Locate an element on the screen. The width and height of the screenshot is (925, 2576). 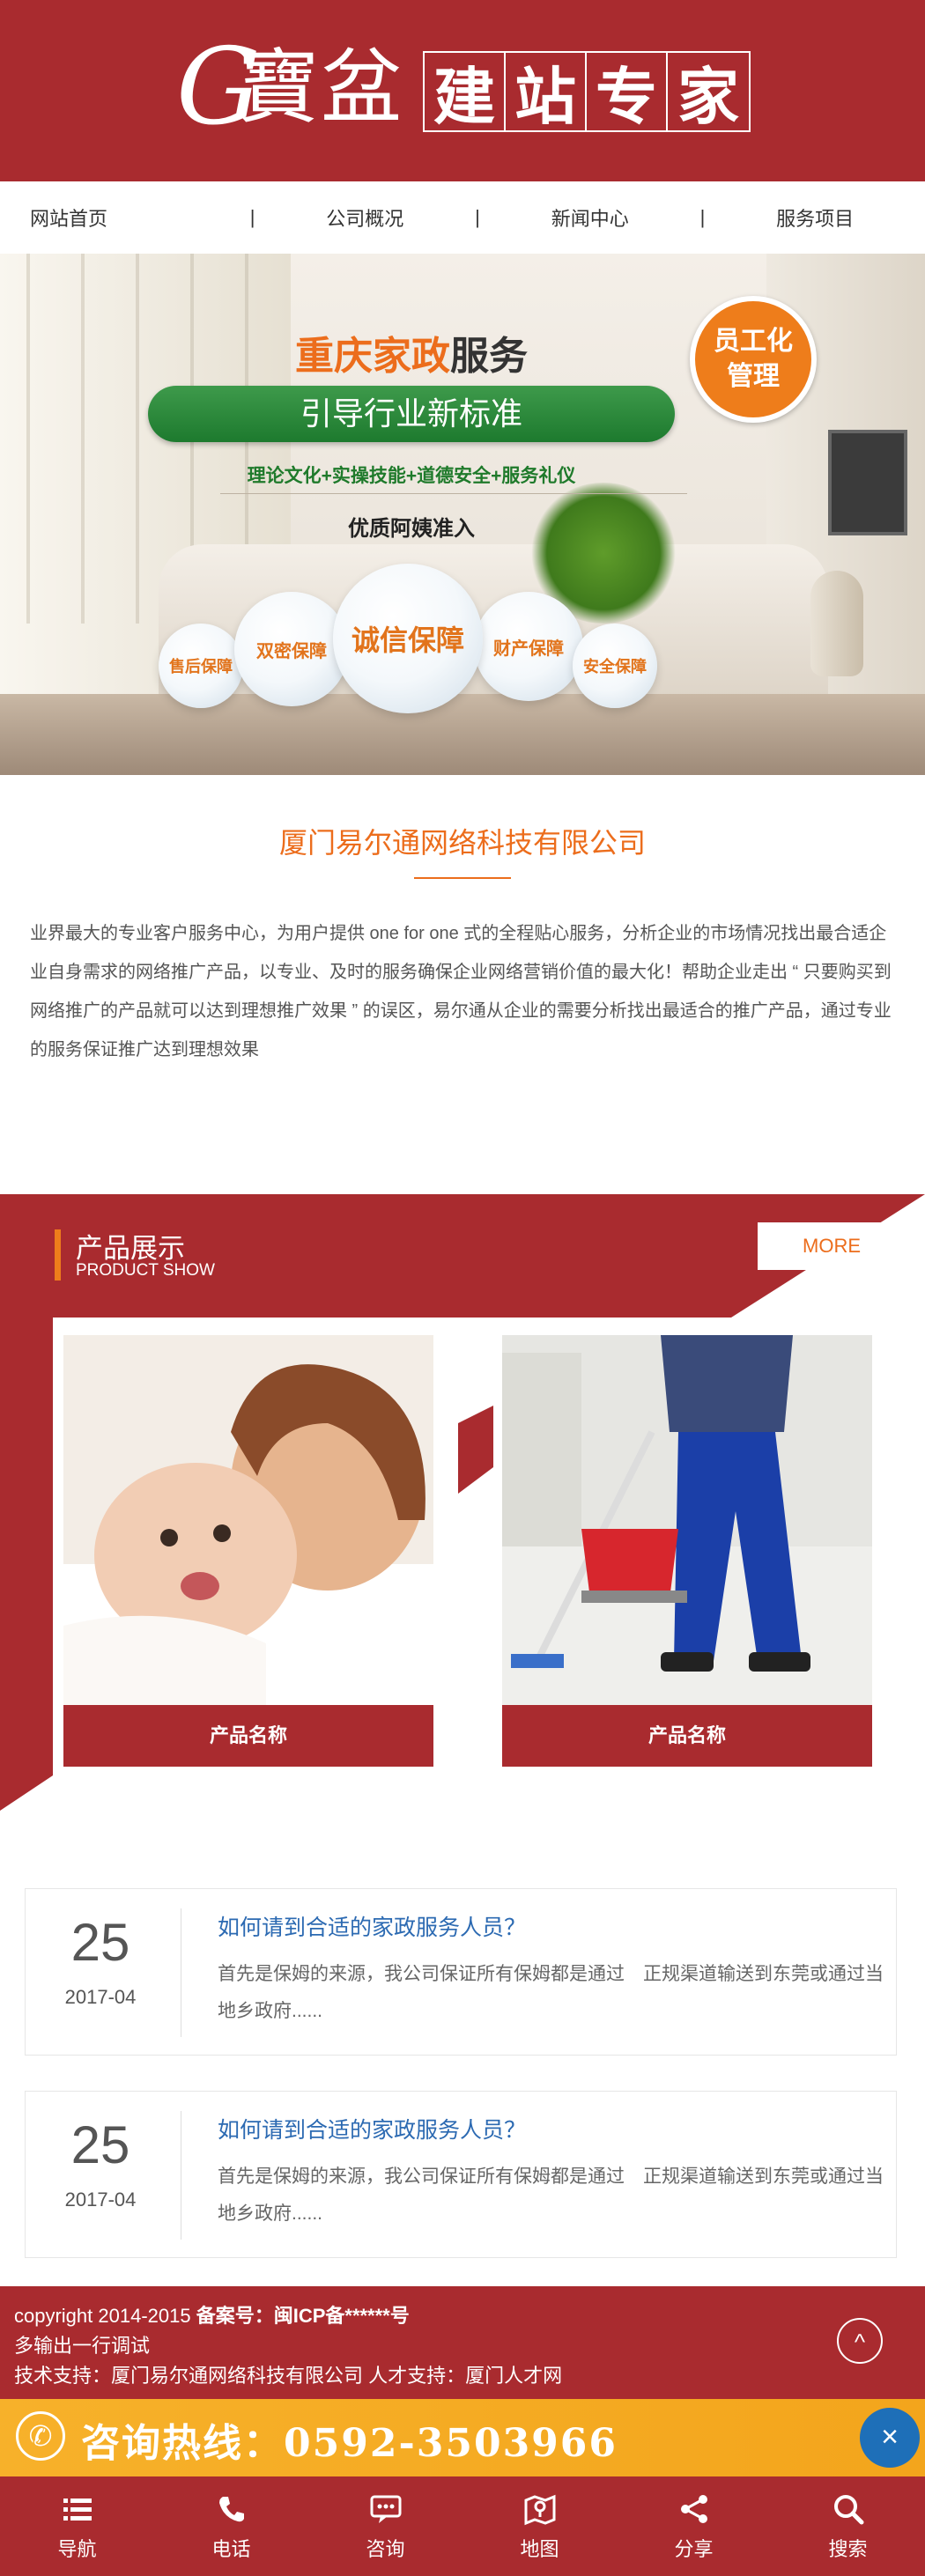
nav-company: 公司概况 is located at coordinates (365, 217).